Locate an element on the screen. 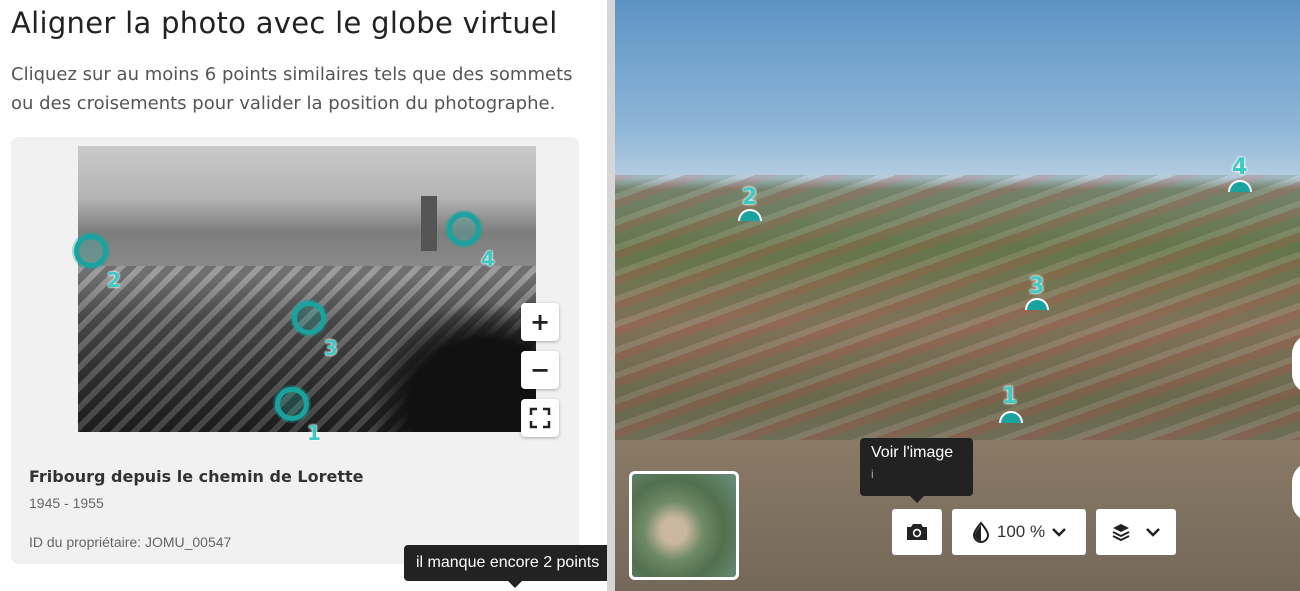 This screenshot has height=591, width=1300. layers-icon is located at coordinates (1121, 533).